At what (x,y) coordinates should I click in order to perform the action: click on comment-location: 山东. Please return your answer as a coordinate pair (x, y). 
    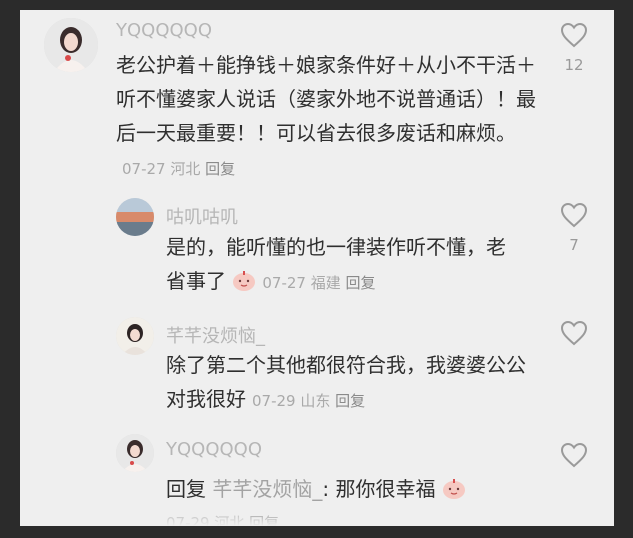
    Looking at the image, I should click on (315, 401).